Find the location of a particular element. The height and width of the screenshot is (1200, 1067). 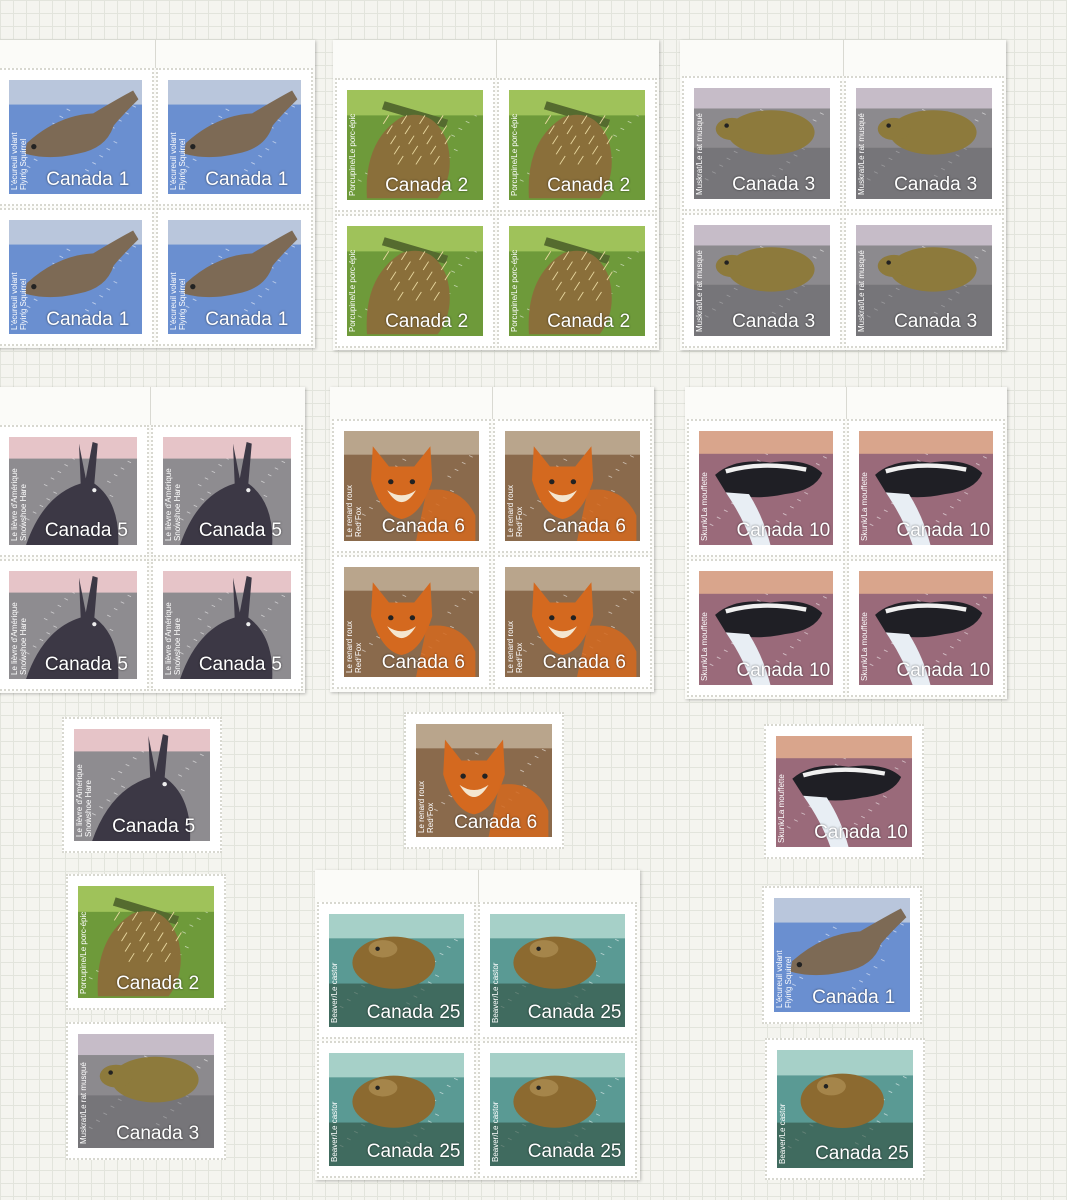

country-denomination: Canada 5 is located at coordinates (240, 531).